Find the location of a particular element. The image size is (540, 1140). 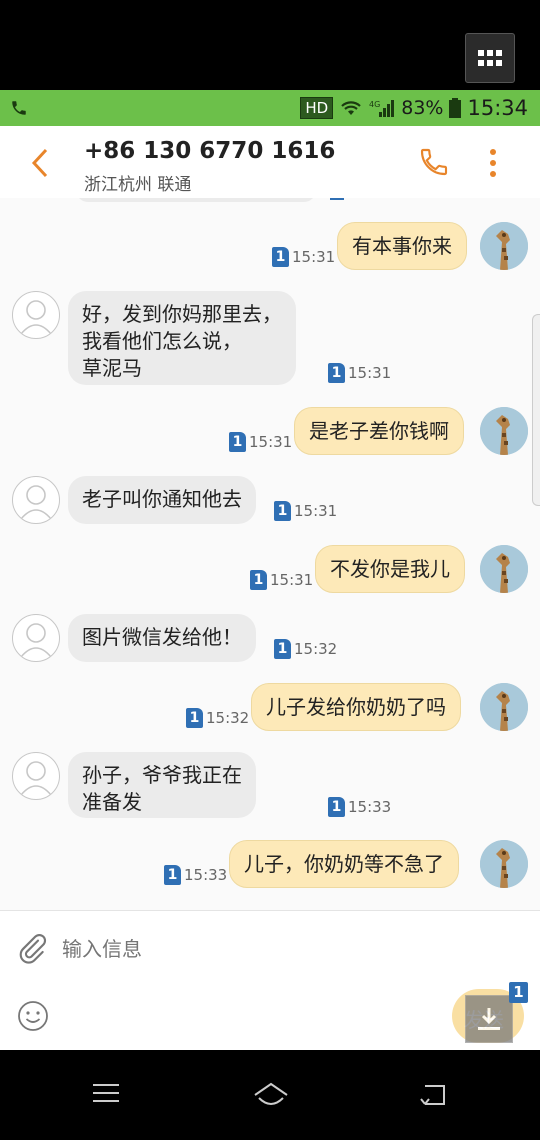

message-text: 不发你是我儿 is located at coordinates (390, 569).